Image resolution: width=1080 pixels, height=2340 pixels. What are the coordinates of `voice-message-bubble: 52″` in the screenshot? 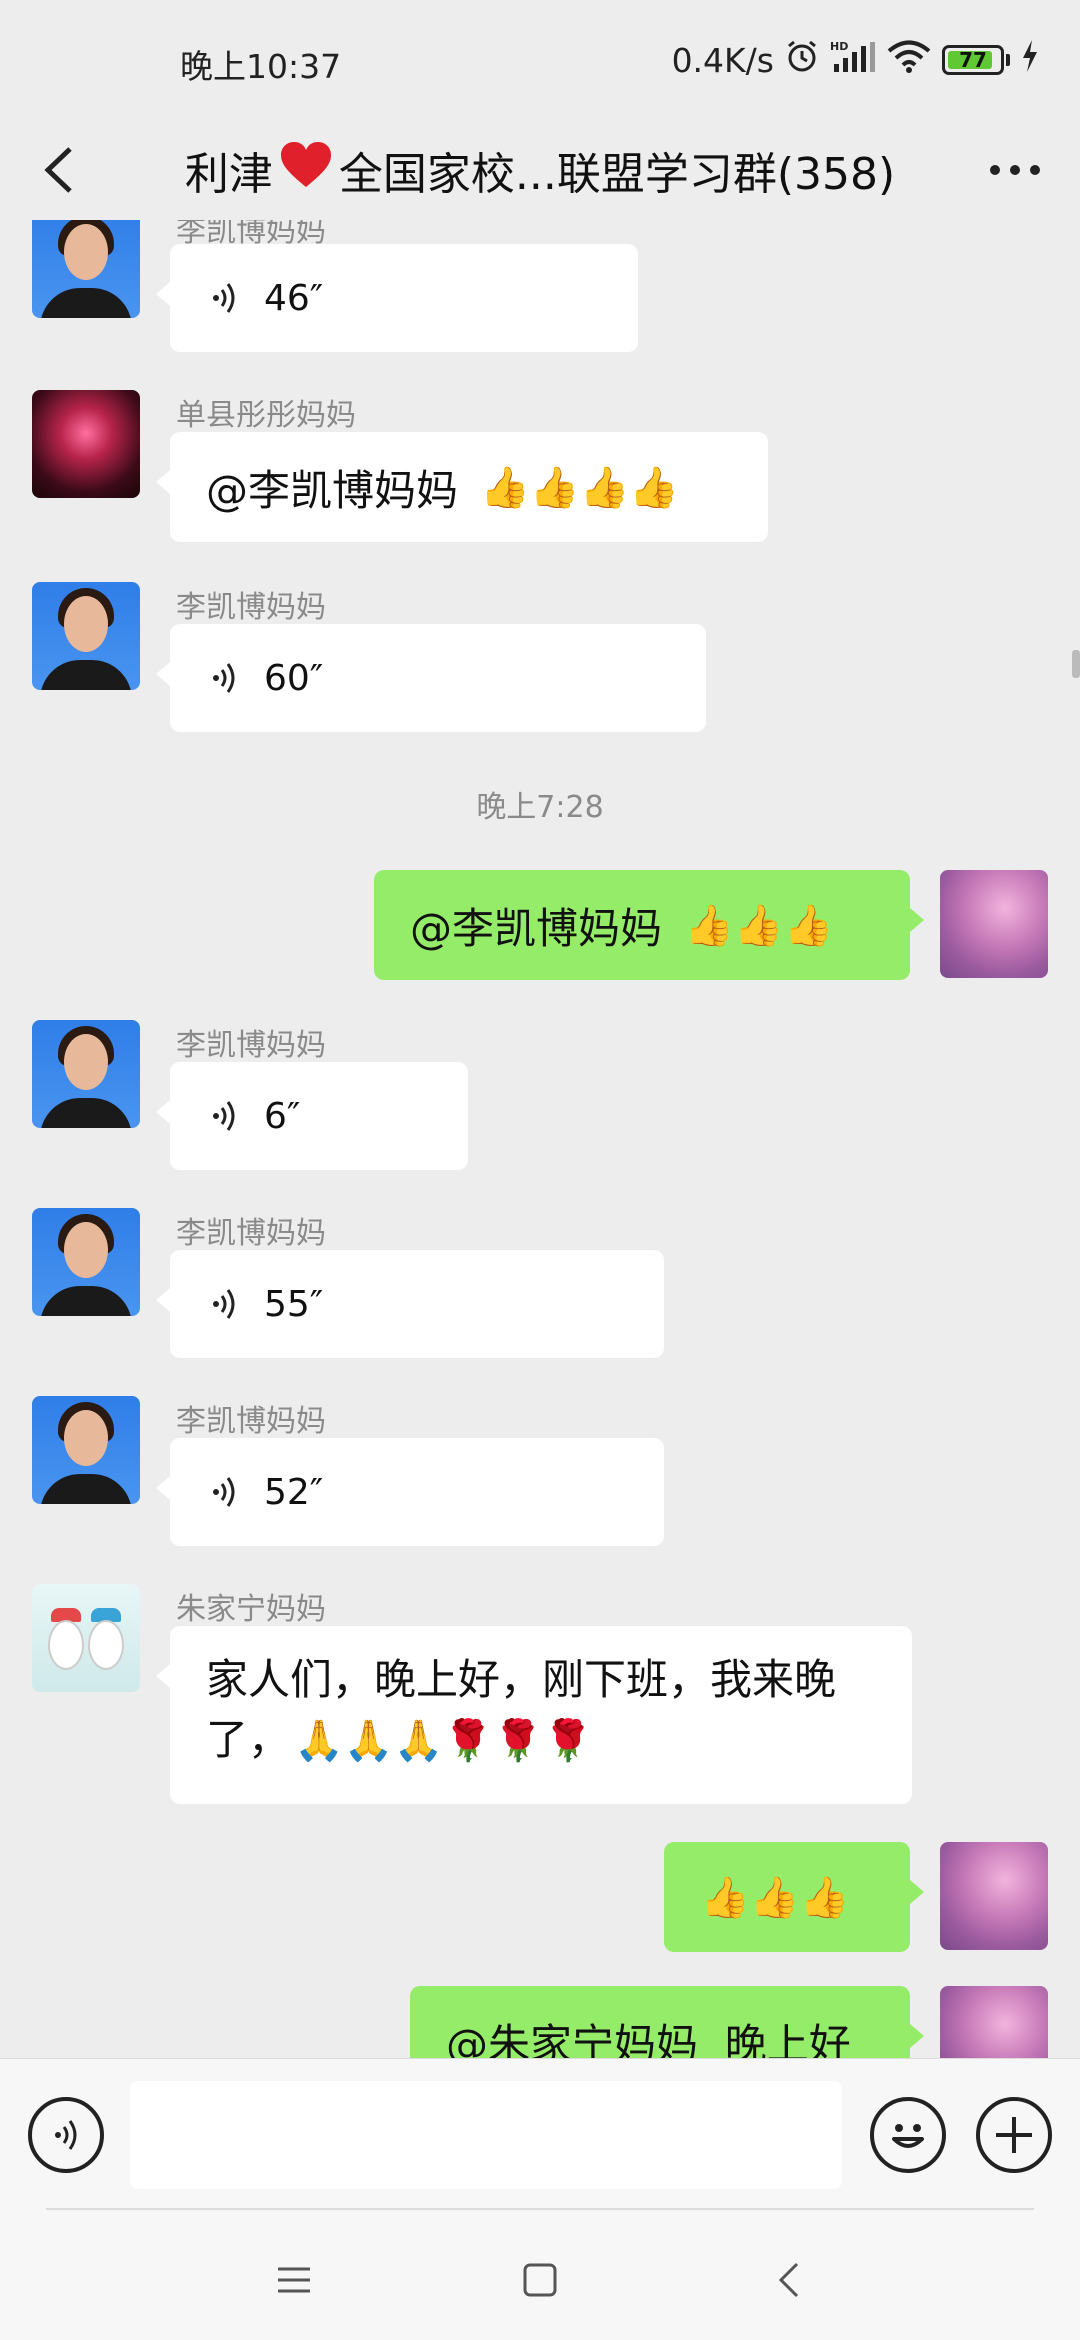 It's located at (410, 1492).